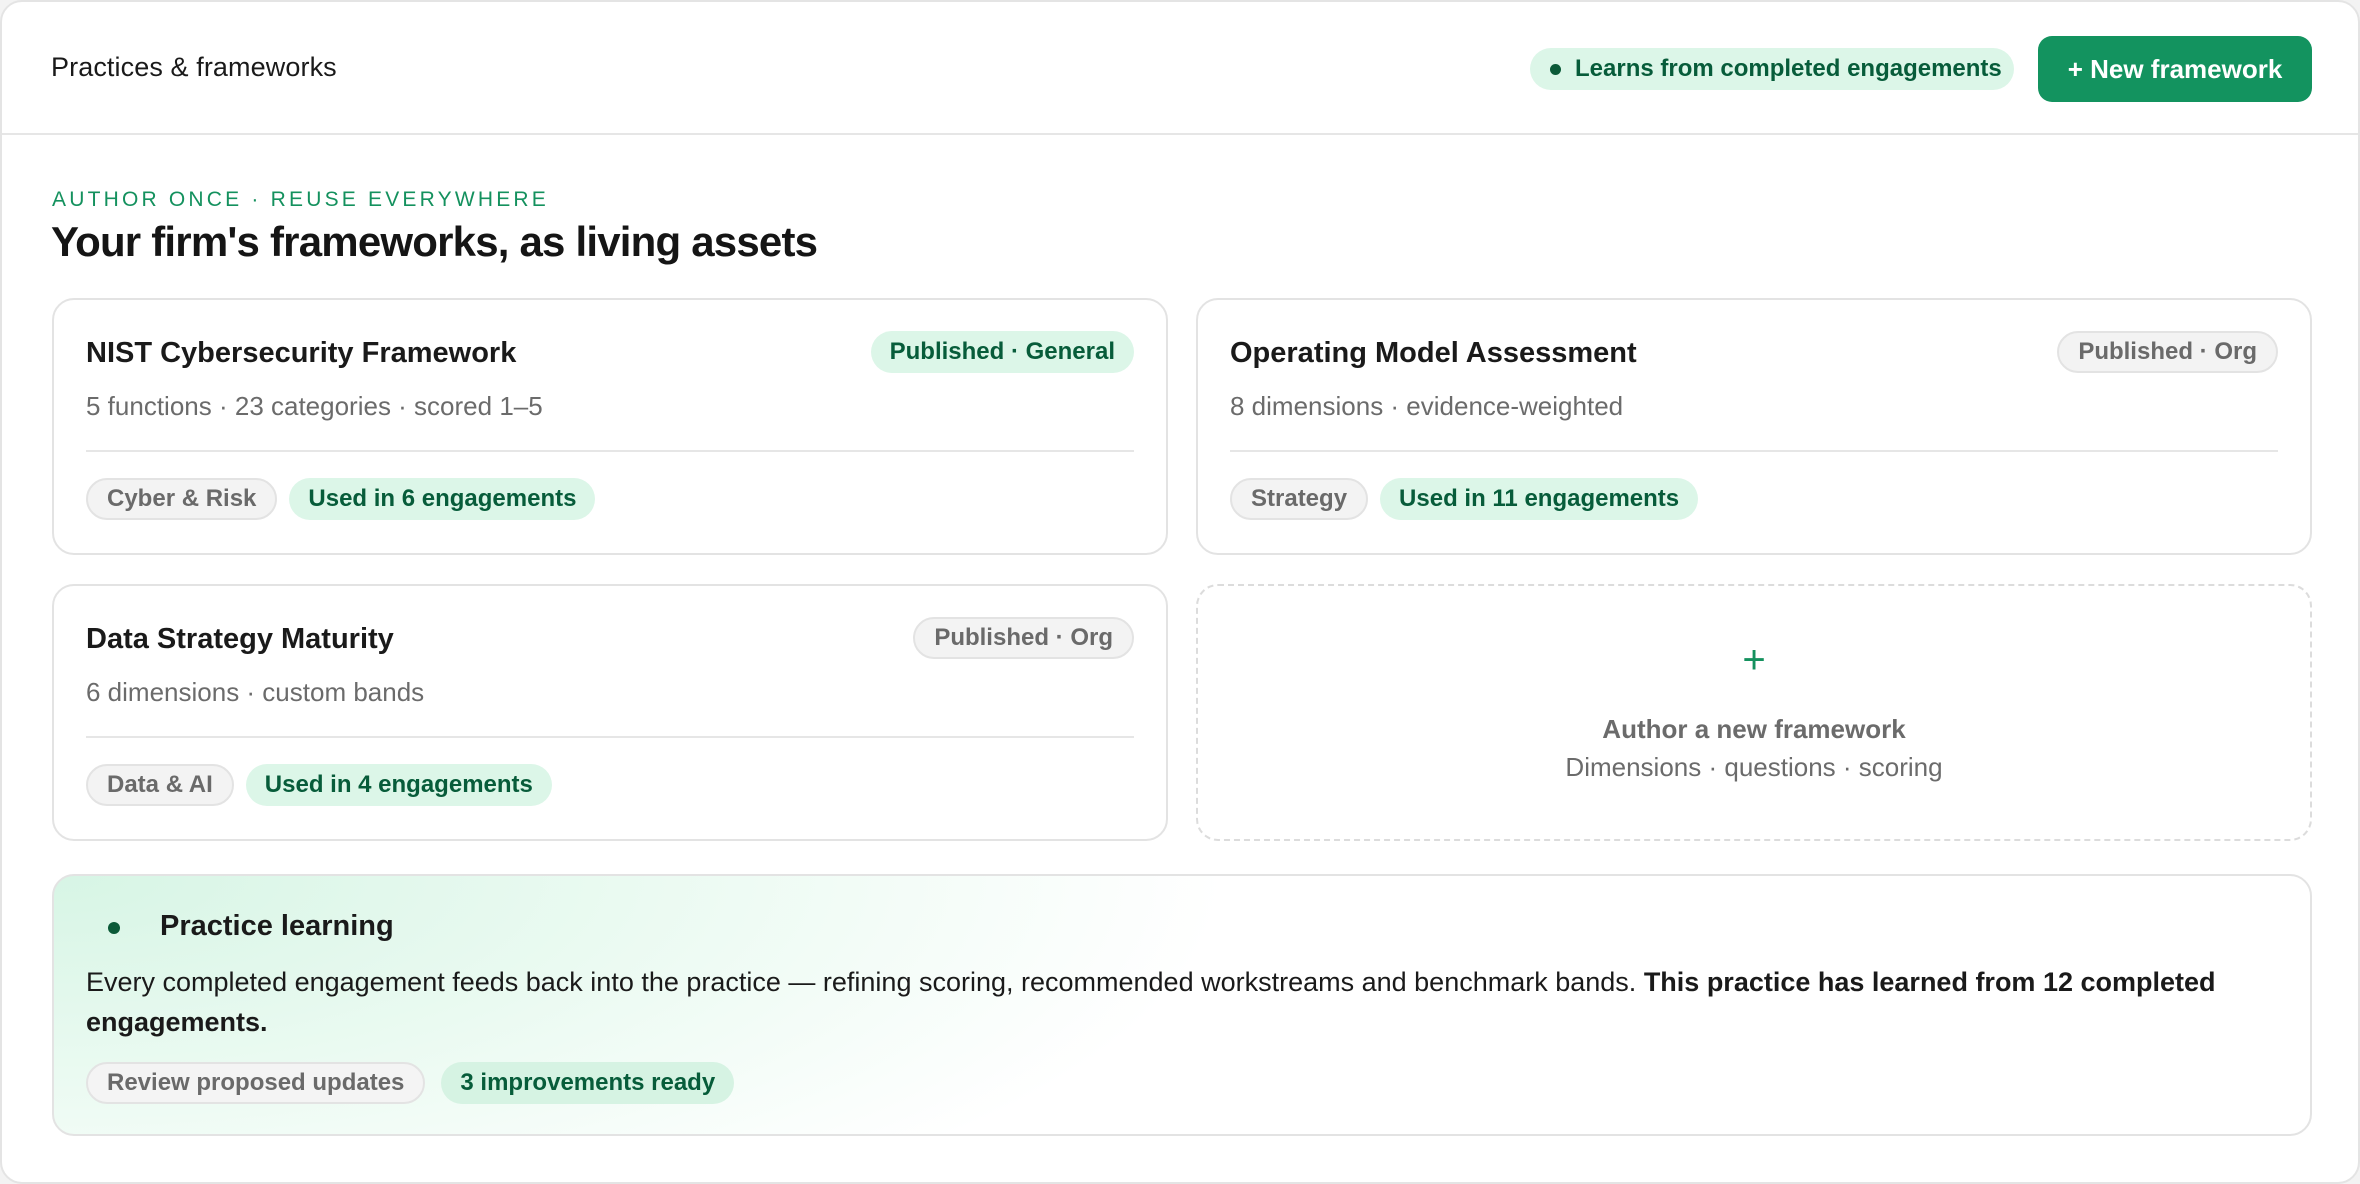 This screenshot has height=1184, width=2360. I want to click on learning-status-label: Learns from completed engagements, so click(1788, 68).